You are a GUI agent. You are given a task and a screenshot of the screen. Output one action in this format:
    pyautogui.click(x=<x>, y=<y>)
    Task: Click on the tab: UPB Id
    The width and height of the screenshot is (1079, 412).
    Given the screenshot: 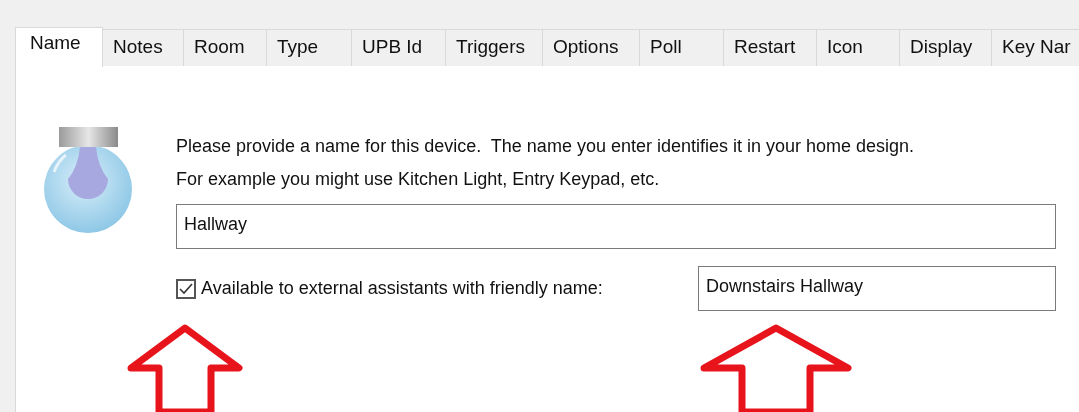 What is the action you would take?
    pyautogui.click(x=399, y=47)
    